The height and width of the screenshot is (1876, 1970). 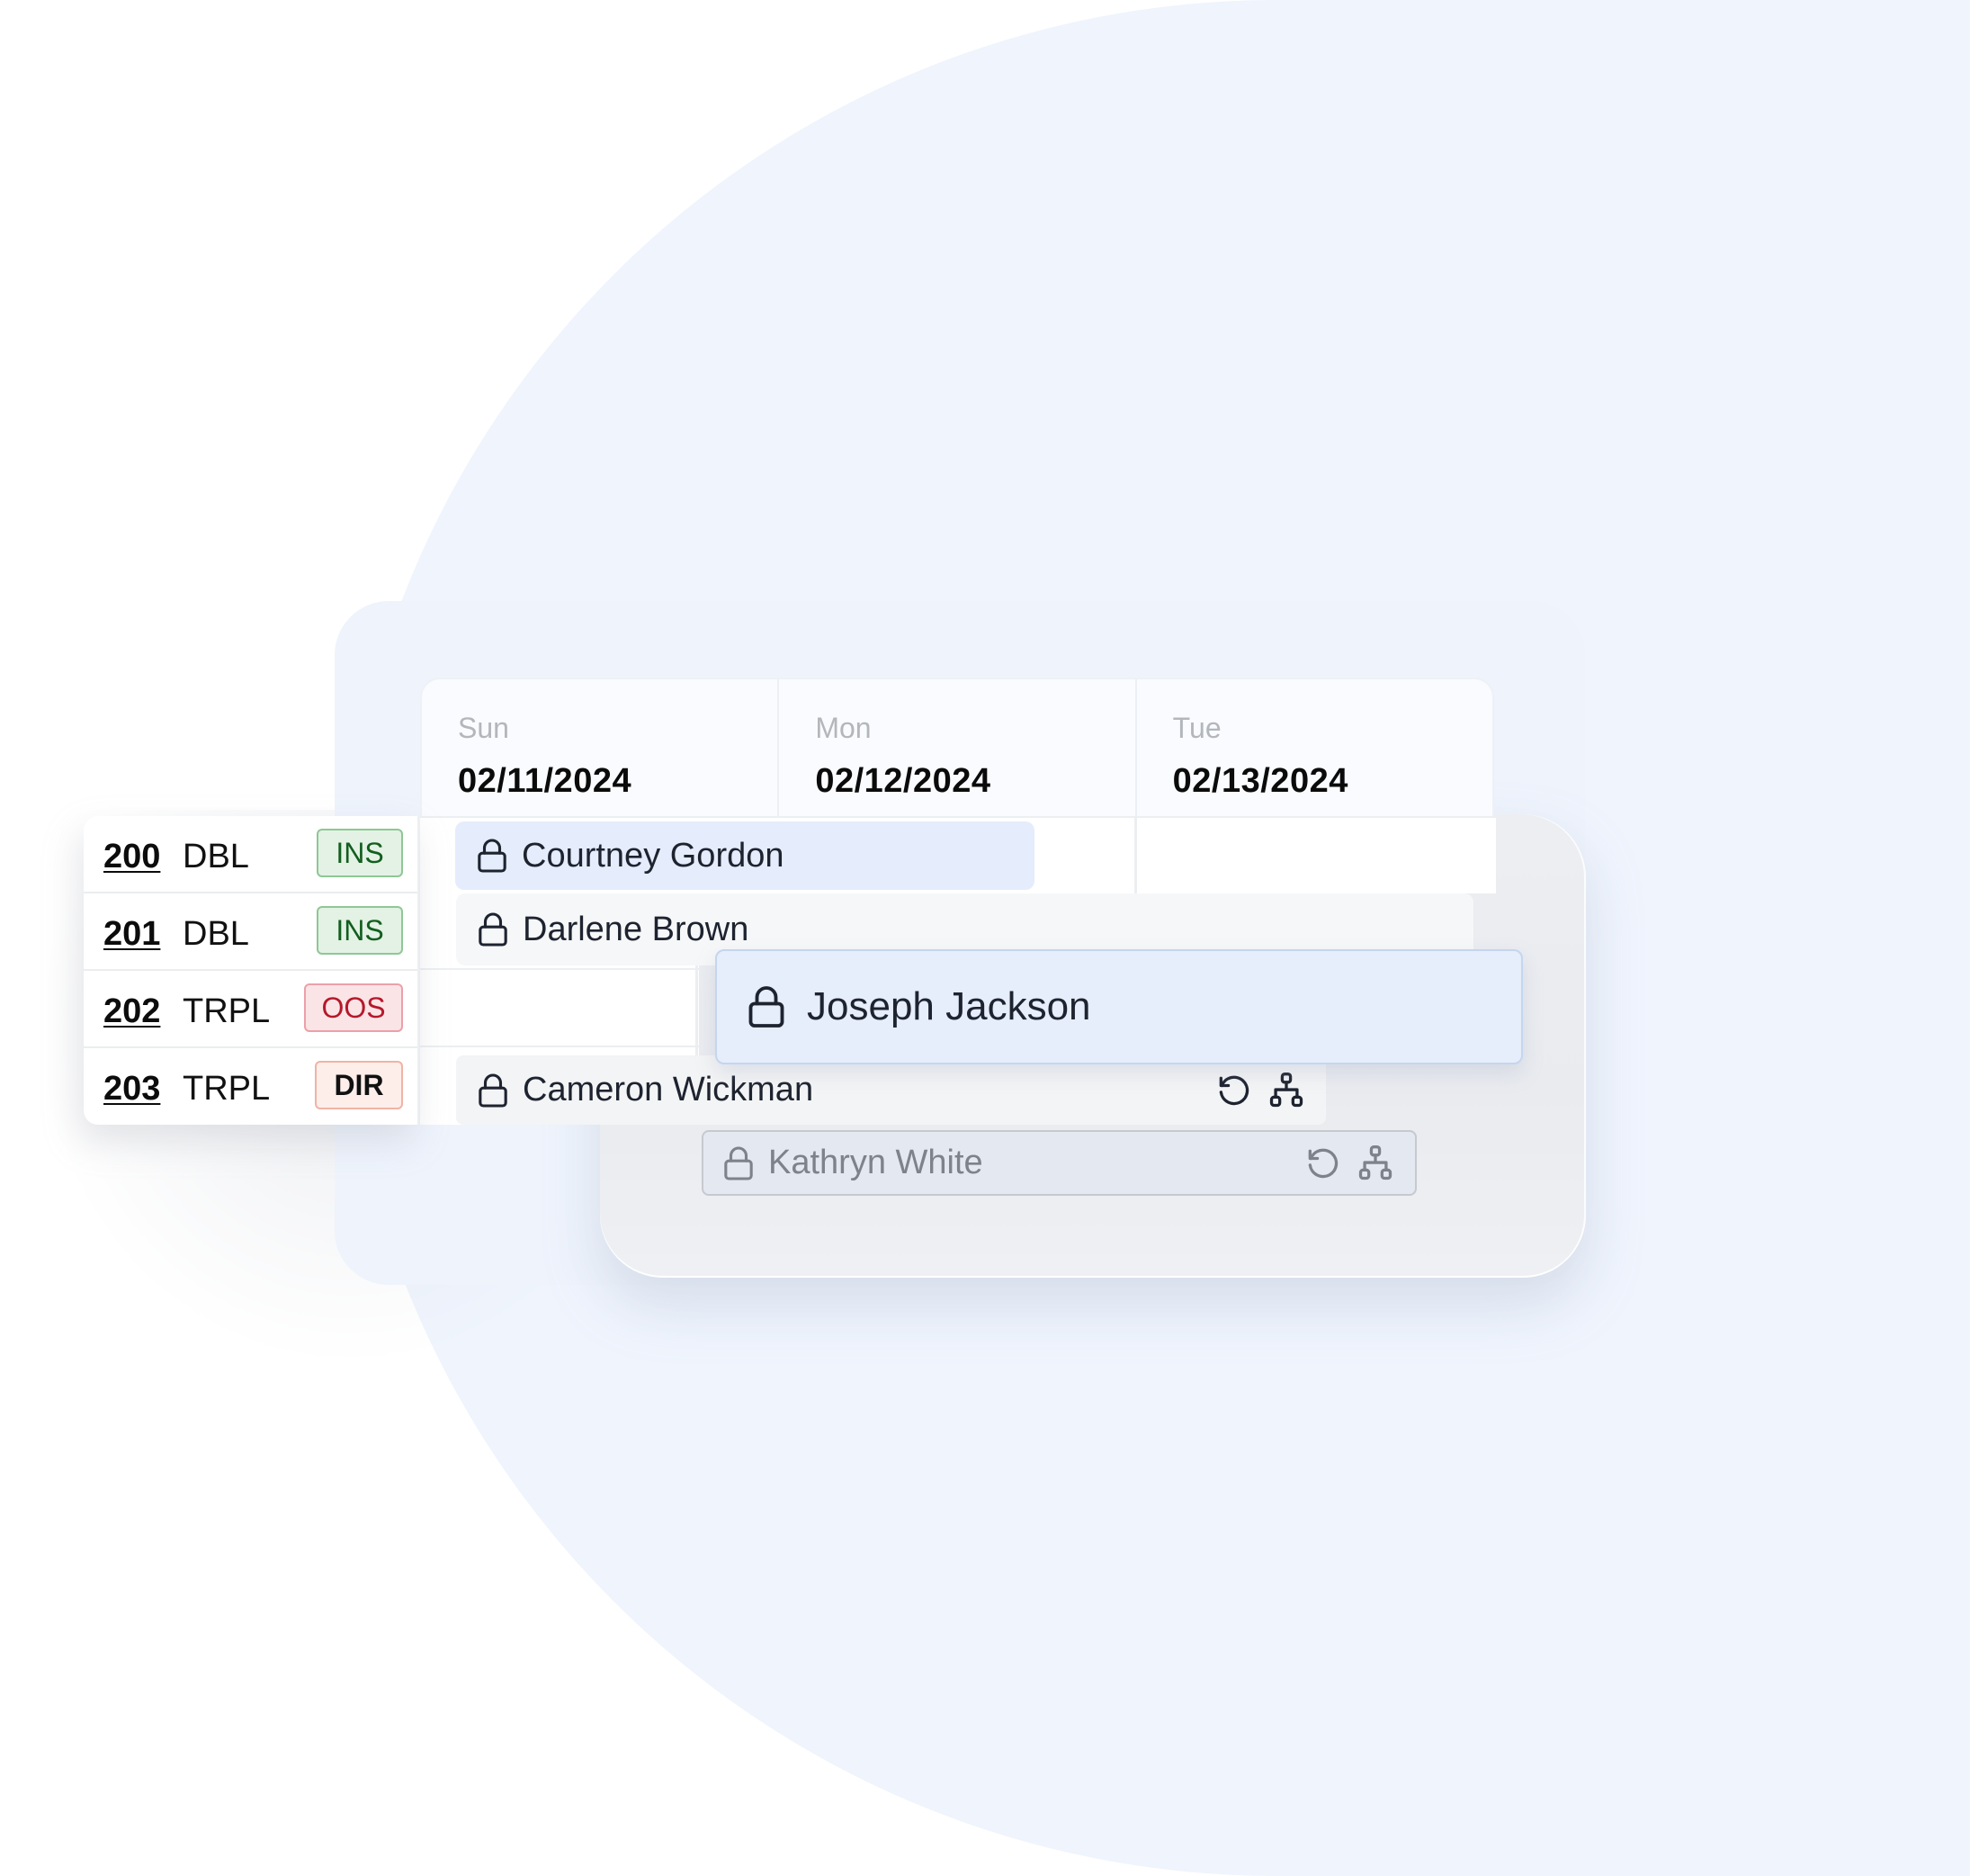 I want to click on column-header-tue: Tue 02/13/2024, so click(x=1314, y=747).